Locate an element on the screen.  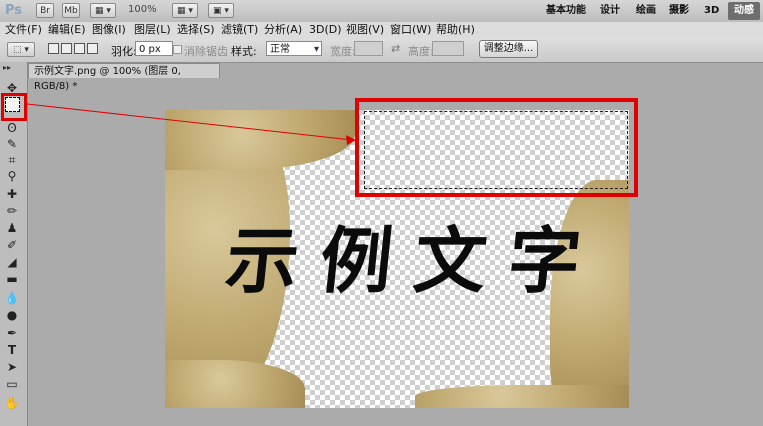
antialias-label: 消除锯齿 is located at coordinates (206, 51).